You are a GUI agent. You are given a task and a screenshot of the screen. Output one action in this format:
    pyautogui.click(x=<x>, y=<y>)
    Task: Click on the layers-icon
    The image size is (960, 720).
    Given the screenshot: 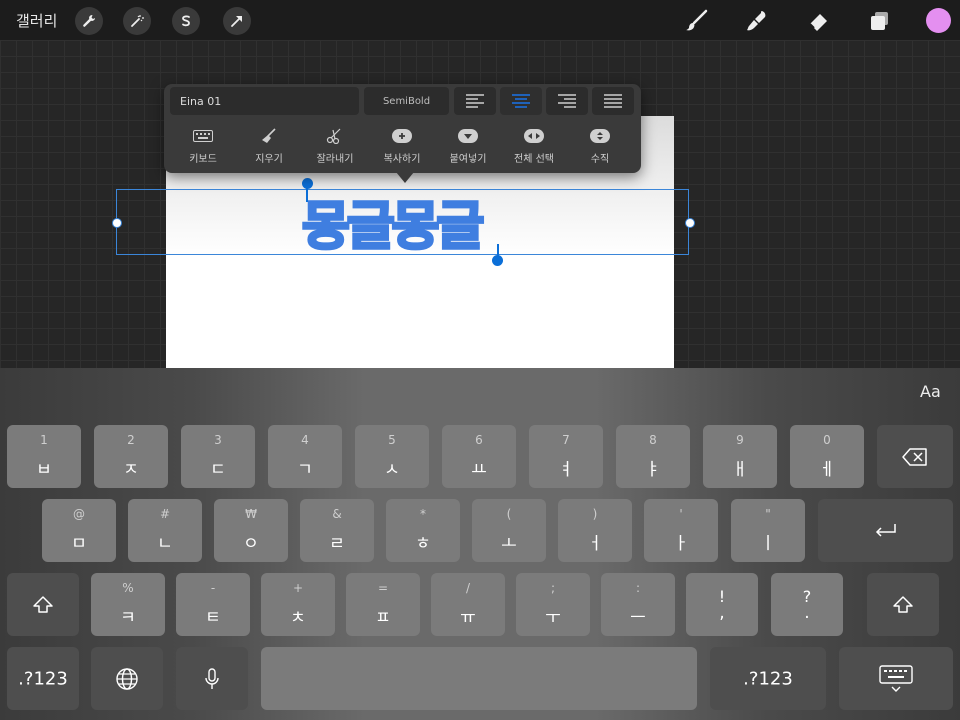 What is the action you would take?
    pyautogui.click(x=879, y=21)
    